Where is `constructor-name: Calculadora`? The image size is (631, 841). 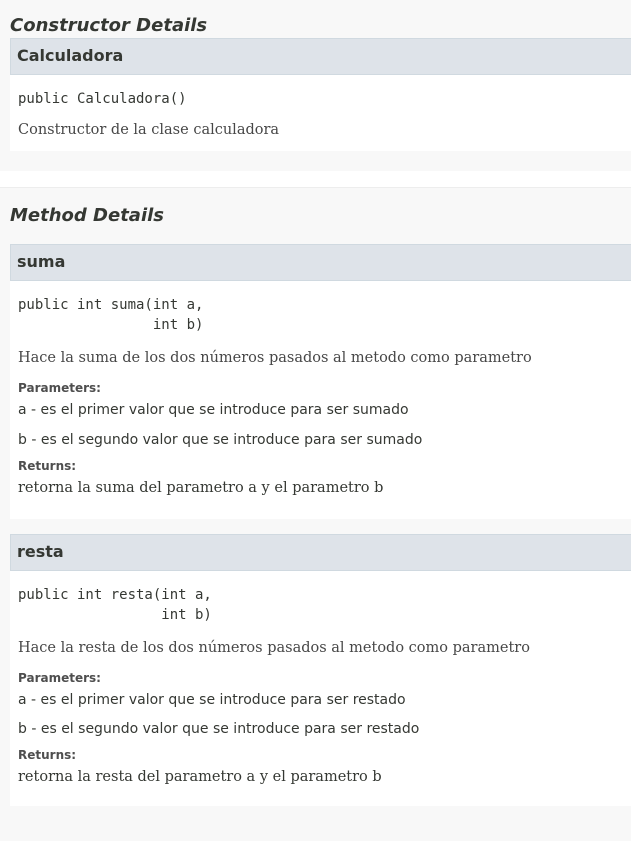 constructor-name: Calculadora is located at coordinates (320, 56).